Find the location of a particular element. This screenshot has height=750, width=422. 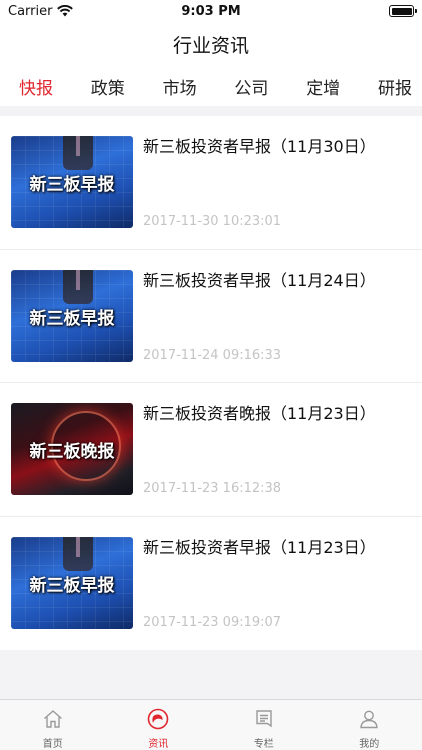

news-thumbnail: 新三板晚报 is located at coordinates (72, 449).